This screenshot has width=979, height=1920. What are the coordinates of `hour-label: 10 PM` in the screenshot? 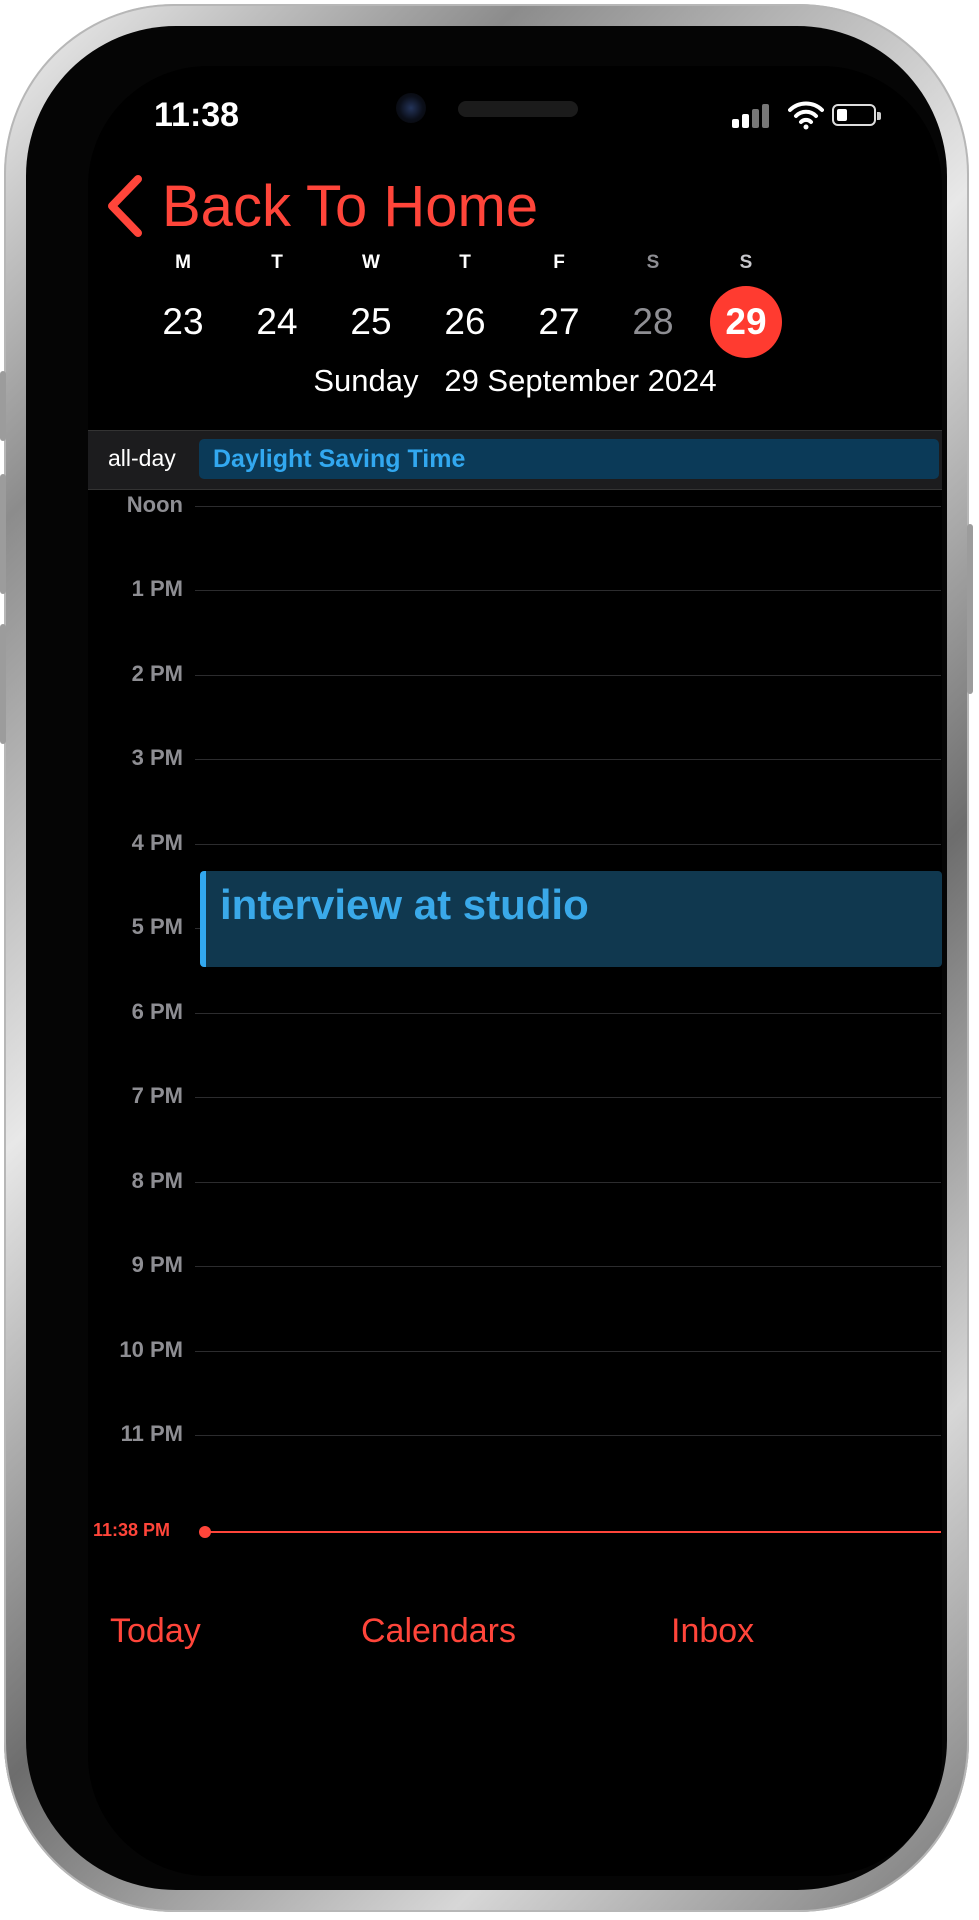 It's located at (151, 1349).